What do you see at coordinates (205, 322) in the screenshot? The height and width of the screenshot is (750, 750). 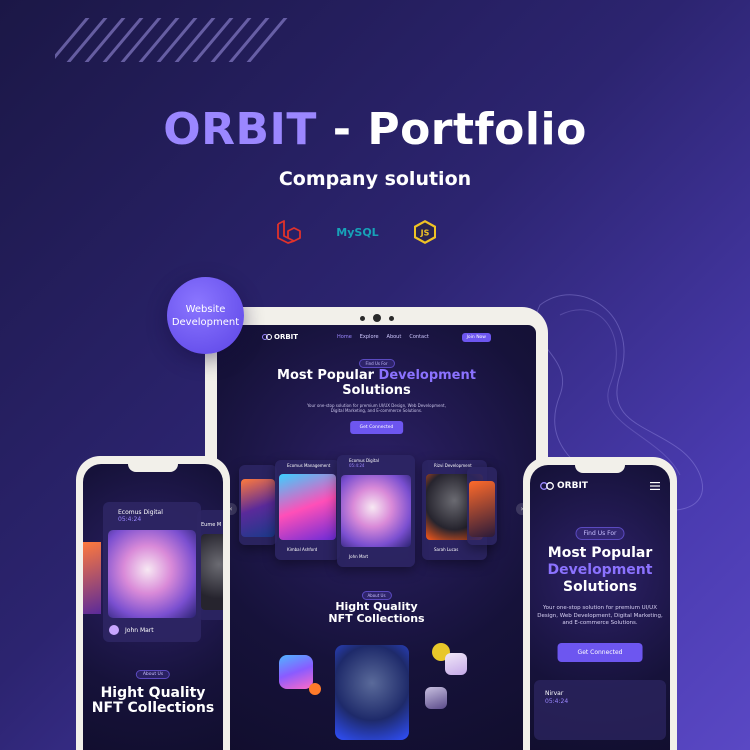 I see `badge-line2: Development` at bounding box center [205, 322].